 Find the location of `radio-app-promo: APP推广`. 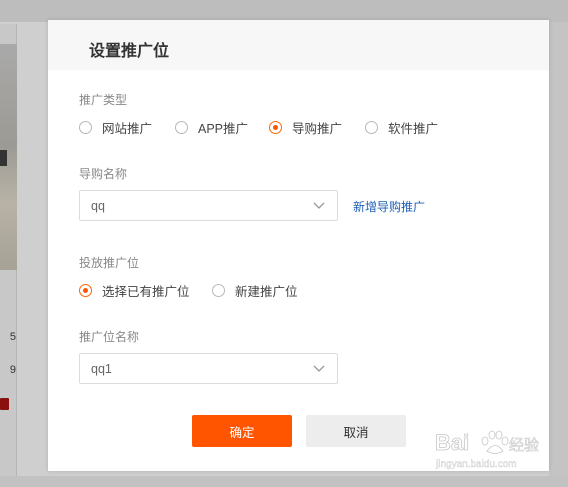

radio-app-promo: APP推广 is located at coordinates (222, 127).